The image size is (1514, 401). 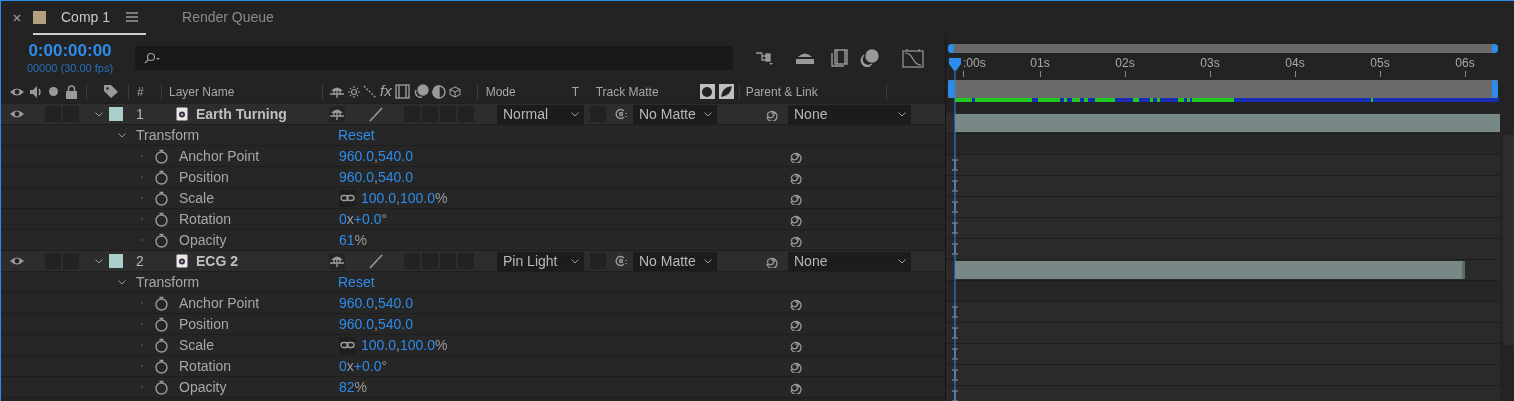 I want to click on time-ruler-label: 02s, so click(x=1125, y=63).